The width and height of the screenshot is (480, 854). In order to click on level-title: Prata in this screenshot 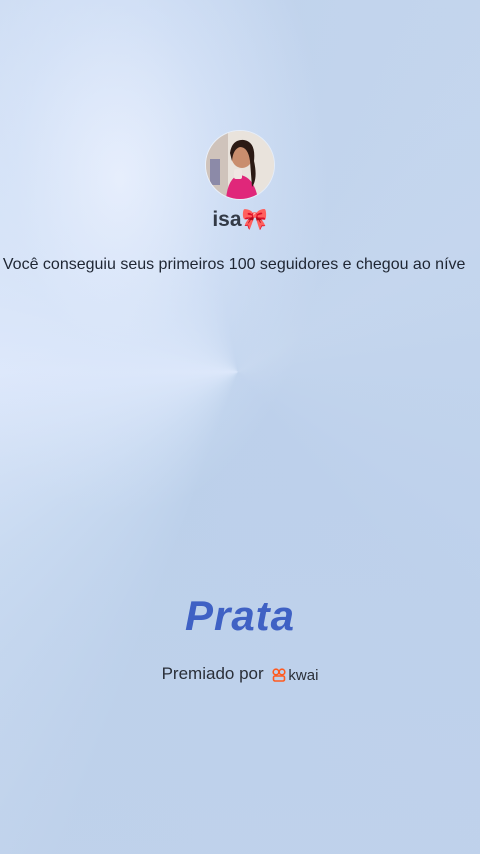, I will do `click(240, 615)`.